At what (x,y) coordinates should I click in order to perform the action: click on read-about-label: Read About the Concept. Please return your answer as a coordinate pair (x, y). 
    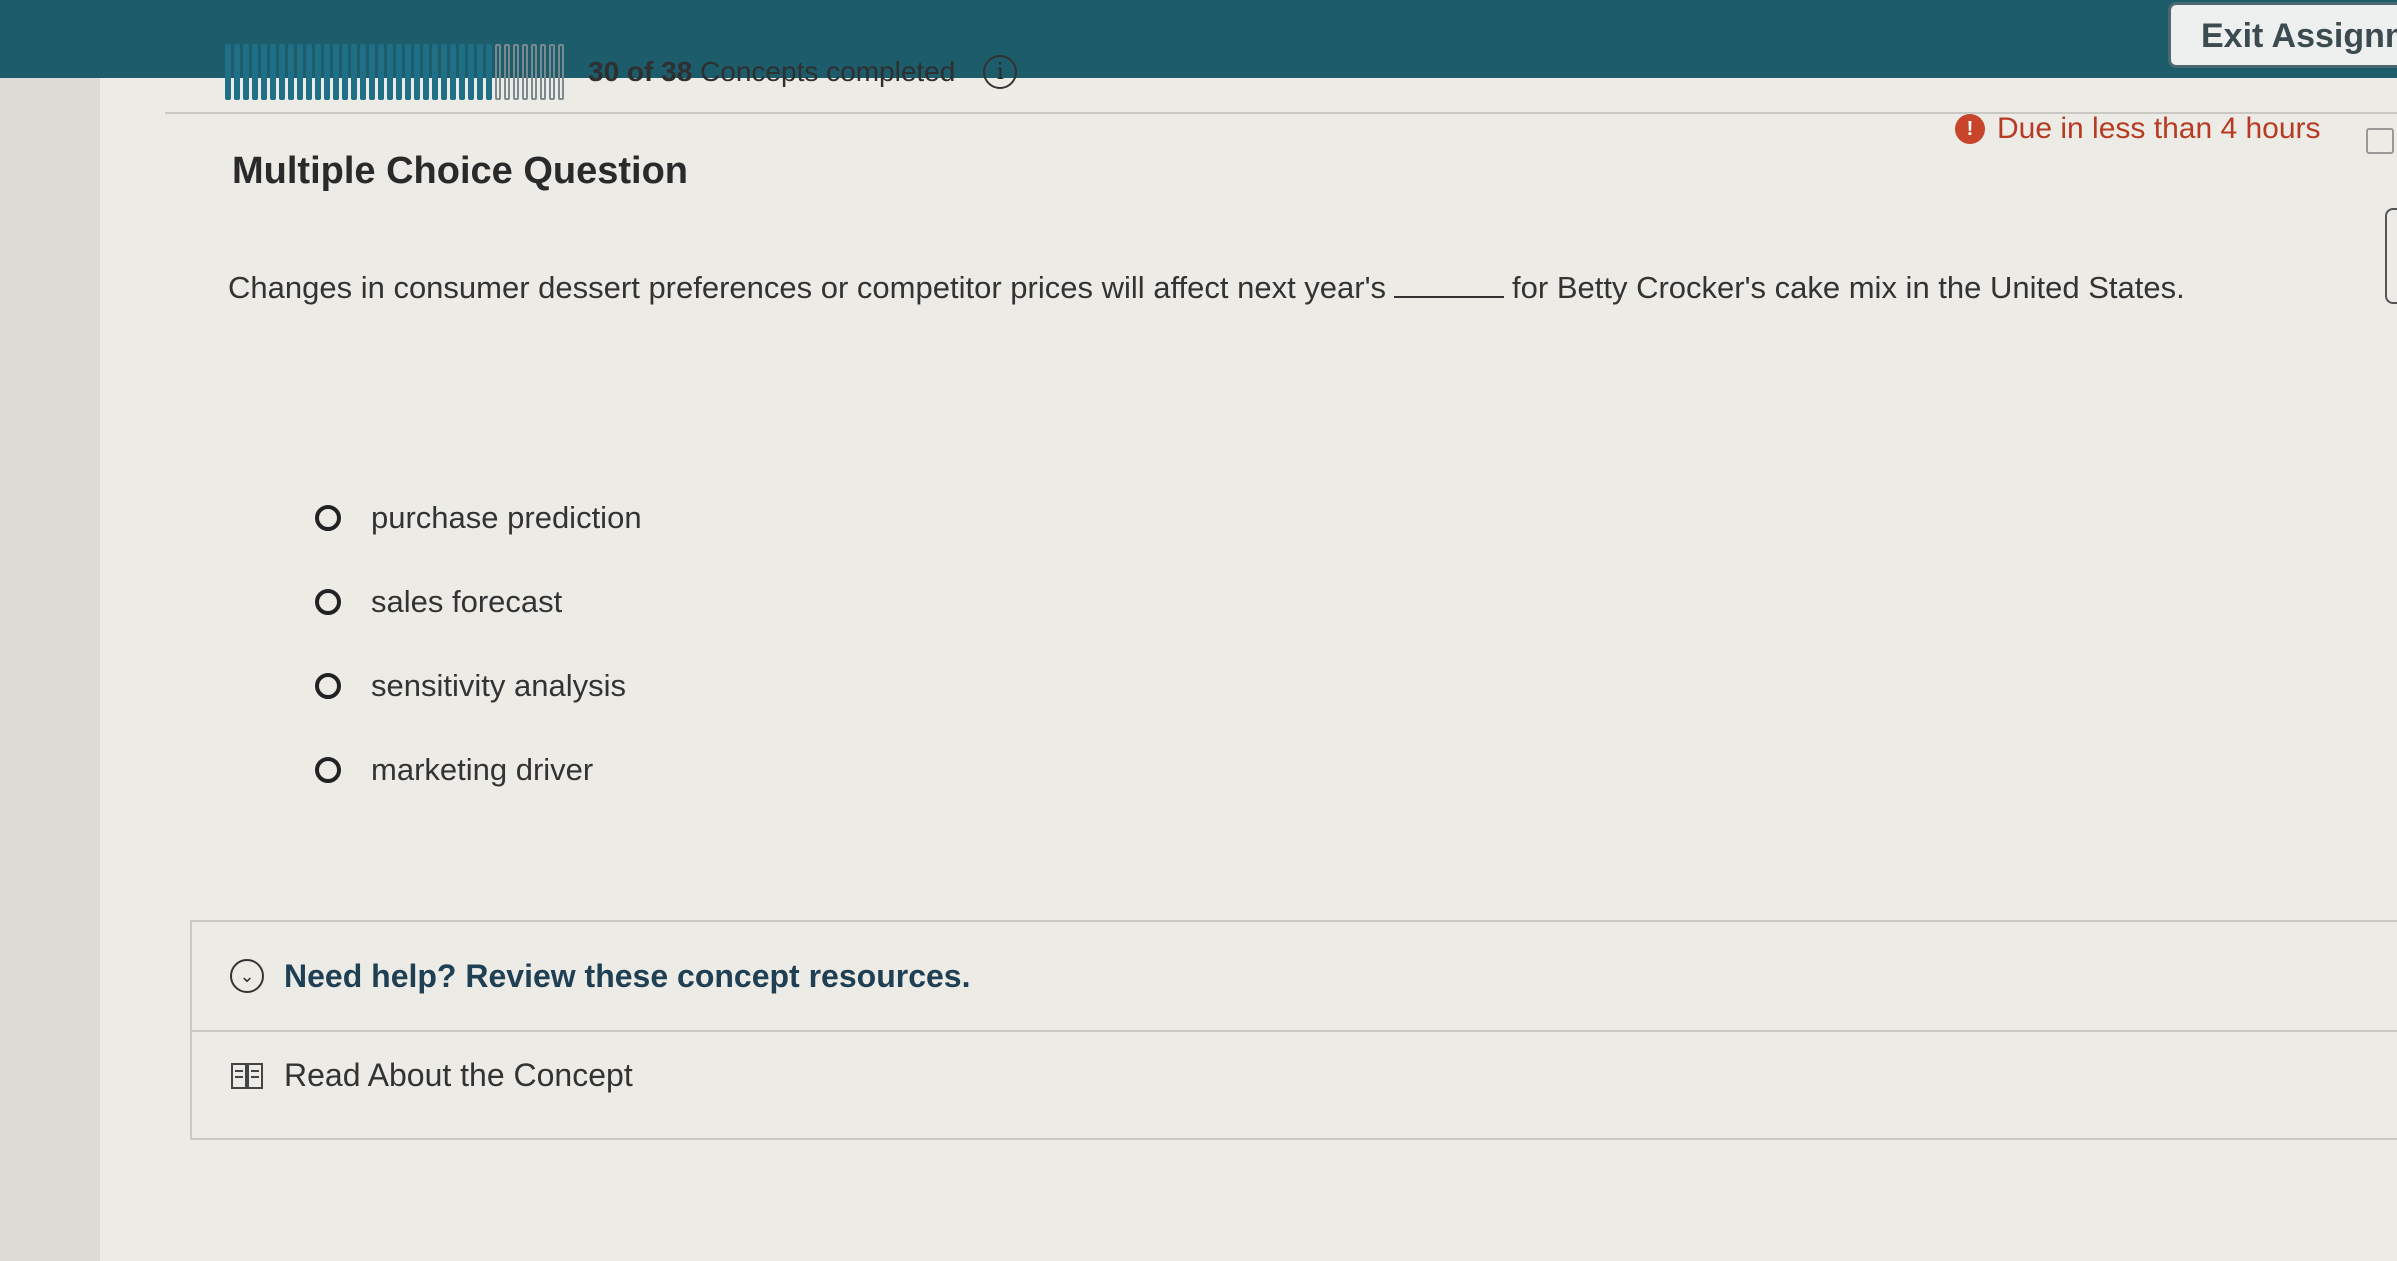
    Looking at the image, I should click on (458, 1075).